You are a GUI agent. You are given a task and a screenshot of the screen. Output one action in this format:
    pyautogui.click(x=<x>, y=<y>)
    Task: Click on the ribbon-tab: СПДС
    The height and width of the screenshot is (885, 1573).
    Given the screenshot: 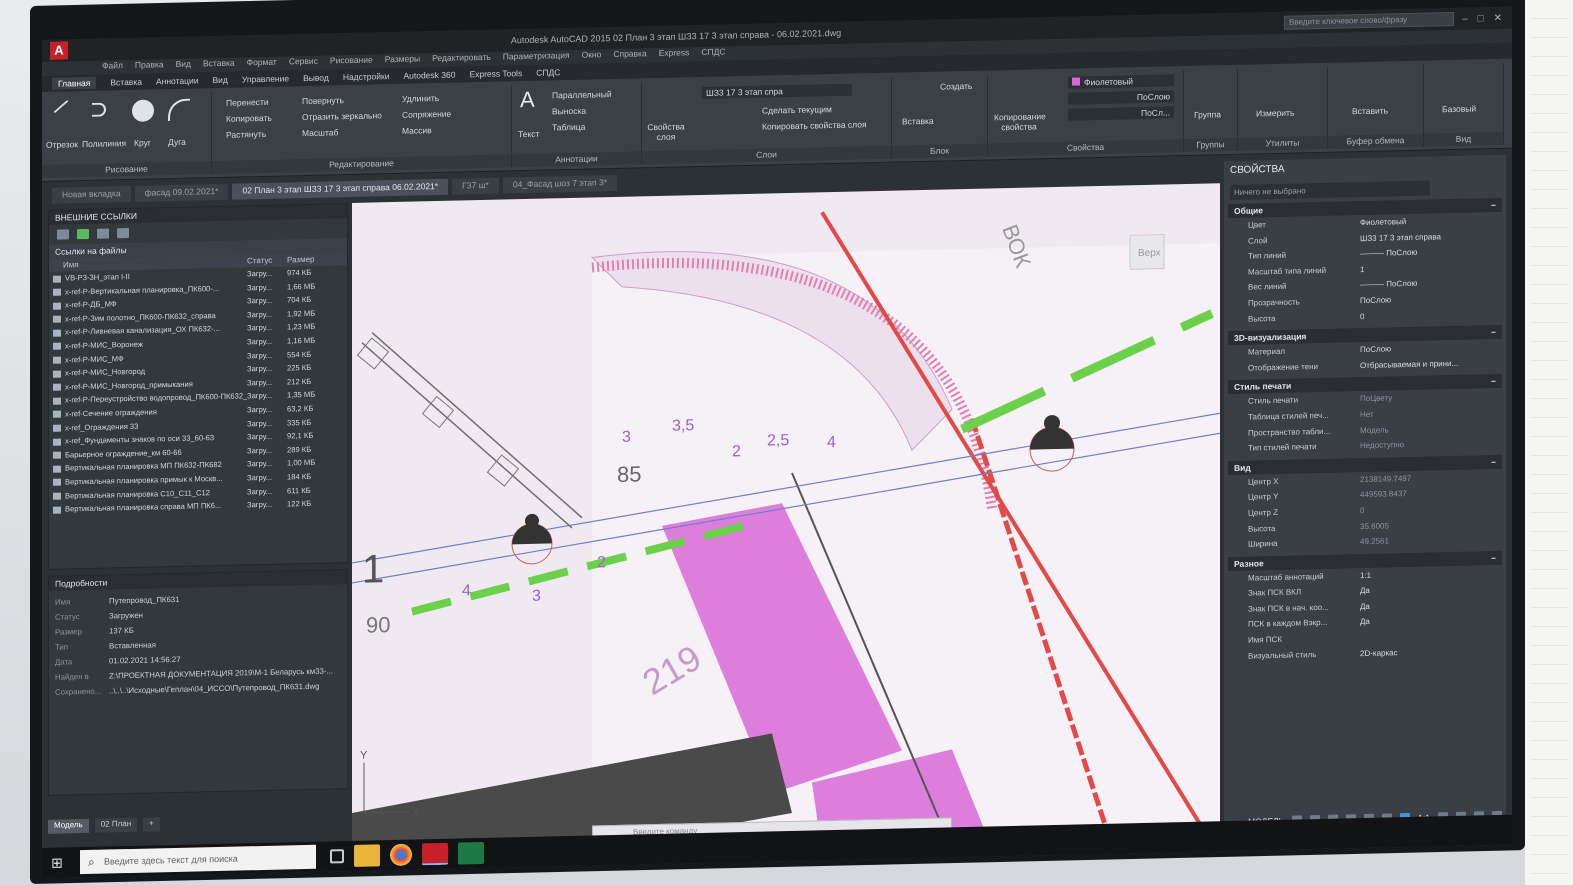 What is the action you would take?
    pyautogui.click(x=548, y=72)
    